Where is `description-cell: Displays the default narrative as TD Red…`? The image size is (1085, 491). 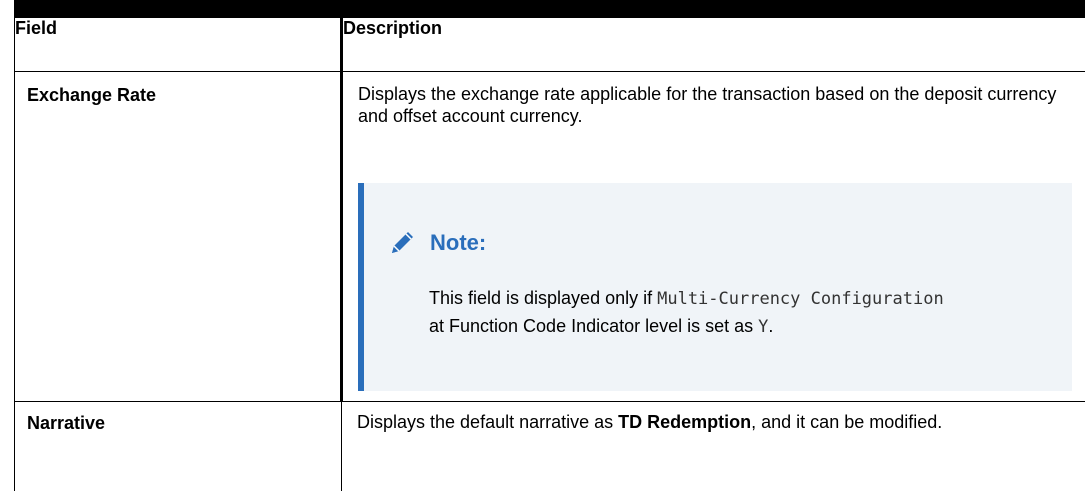 description-cell: Displays the default narrative as TD Red… is located at coordinates (713, 446).